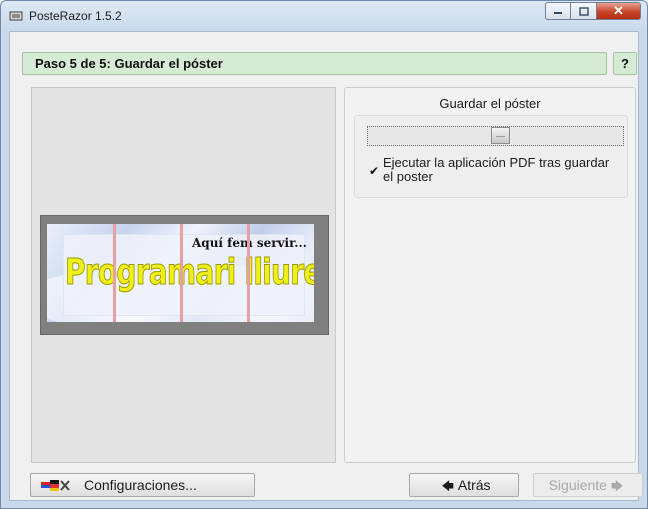 The height and width of the screenshot is (509, 648). I want to click on step-header: Paso 5 de 5: Guardar el póster, so click(314, 63).